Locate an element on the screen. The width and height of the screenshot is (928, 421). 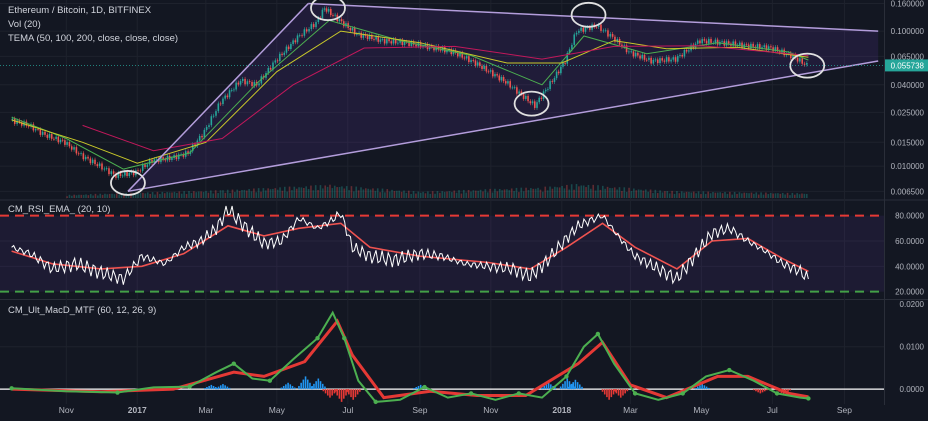
rsi-tick-label: 60.0000 is located at coordinates (909, 241).